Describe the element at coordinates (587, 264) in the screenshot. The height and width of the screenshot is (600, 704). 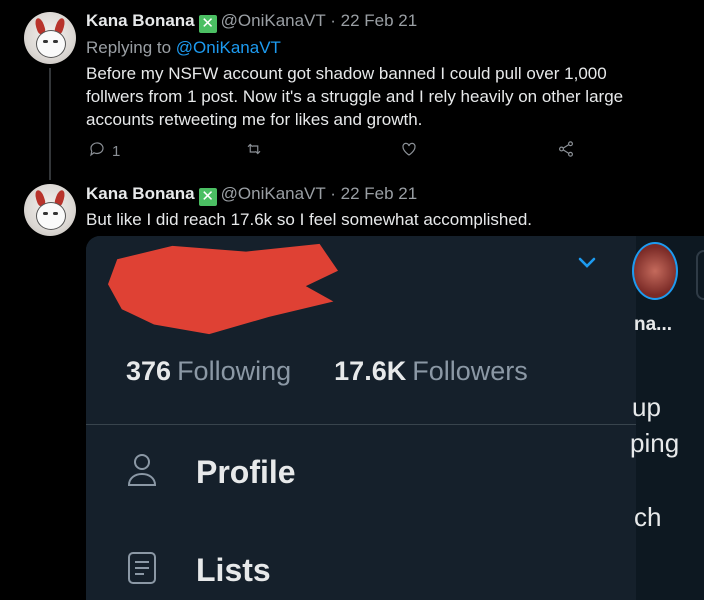
I see `chevron-down-icon` at that location.